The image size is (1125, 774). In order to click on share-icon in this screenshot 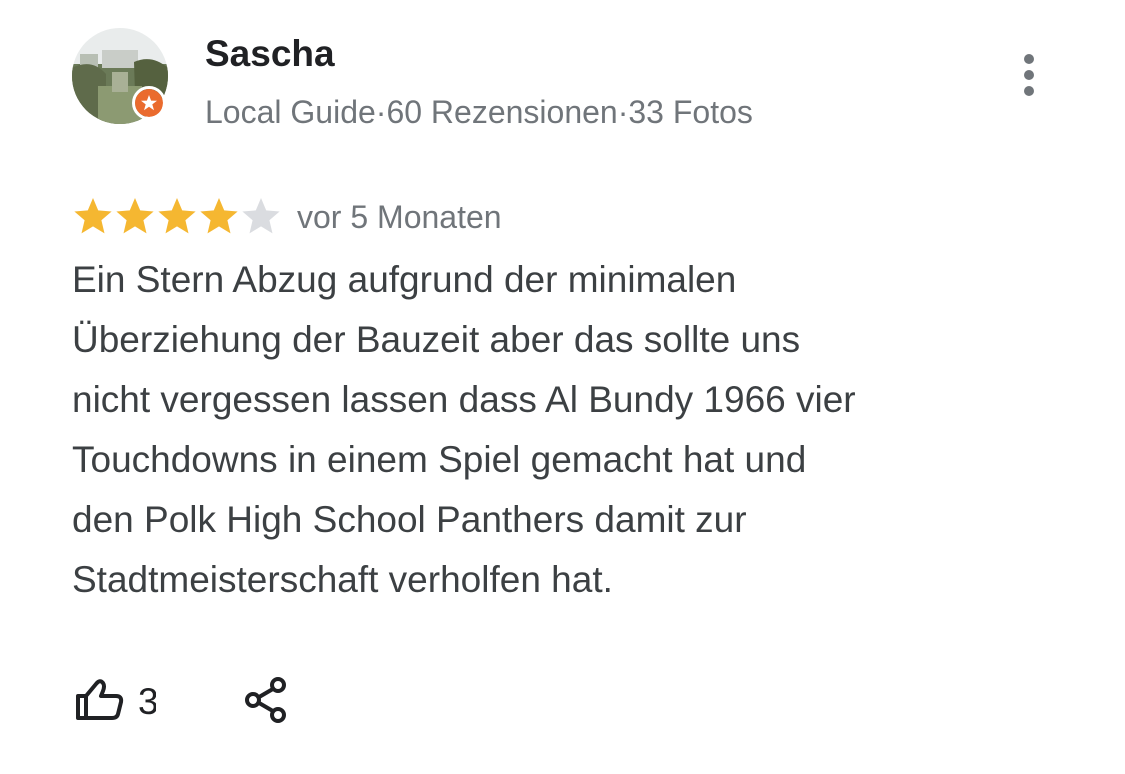, I will do `click(265, 700)`.